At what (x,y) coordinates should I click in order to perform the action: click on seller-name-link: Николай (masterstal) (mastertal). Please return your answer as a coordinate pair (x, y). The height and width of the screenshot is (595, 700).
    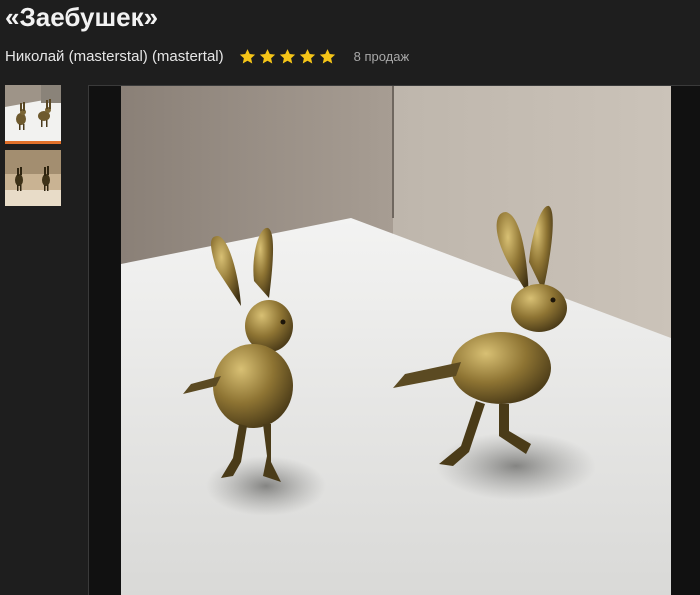
    Looking at the image, I should click on (114, 56).